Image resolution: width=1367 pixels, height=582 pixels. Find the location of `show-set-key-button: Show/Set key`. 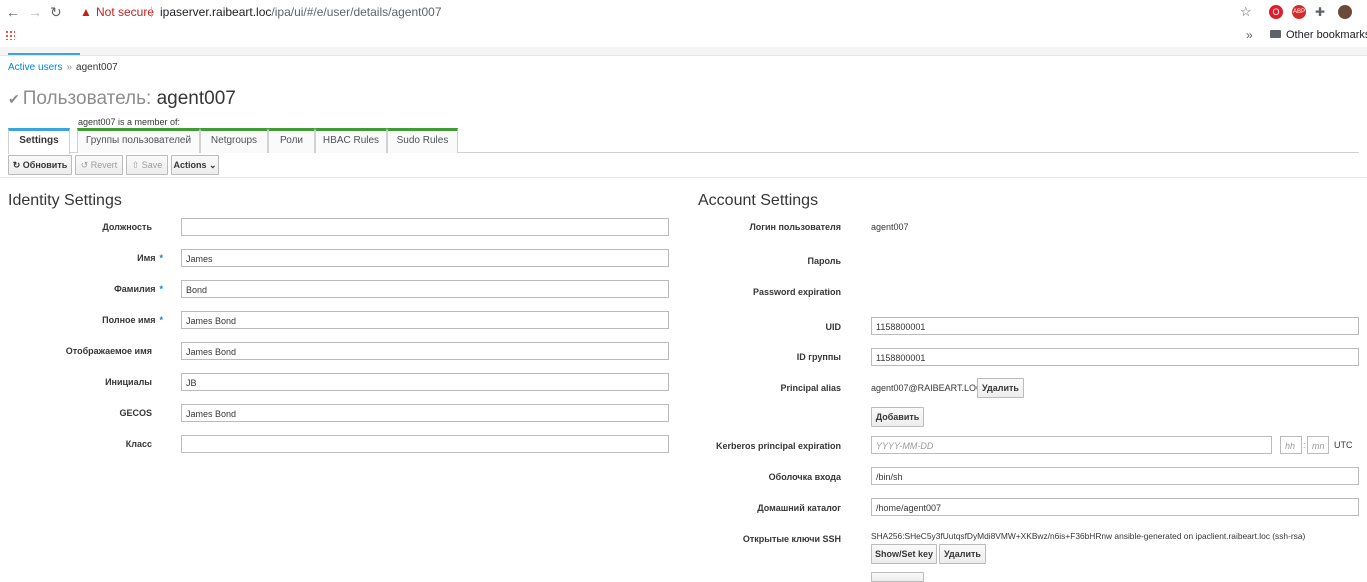

show-set-key-button: Show/Set key is located at coordinates (904, 554).